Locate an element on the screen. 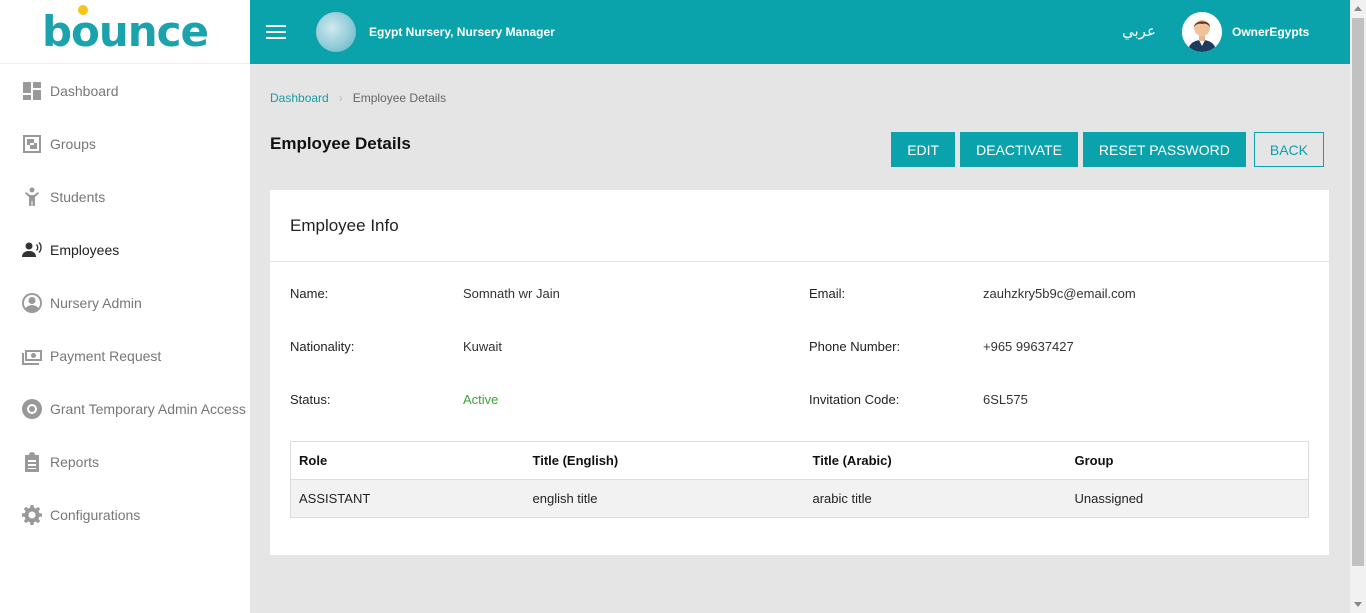 The width and height of the screenshot is (1366, 613). sidebar-item-students: Students is located at coordinates (125, 196).